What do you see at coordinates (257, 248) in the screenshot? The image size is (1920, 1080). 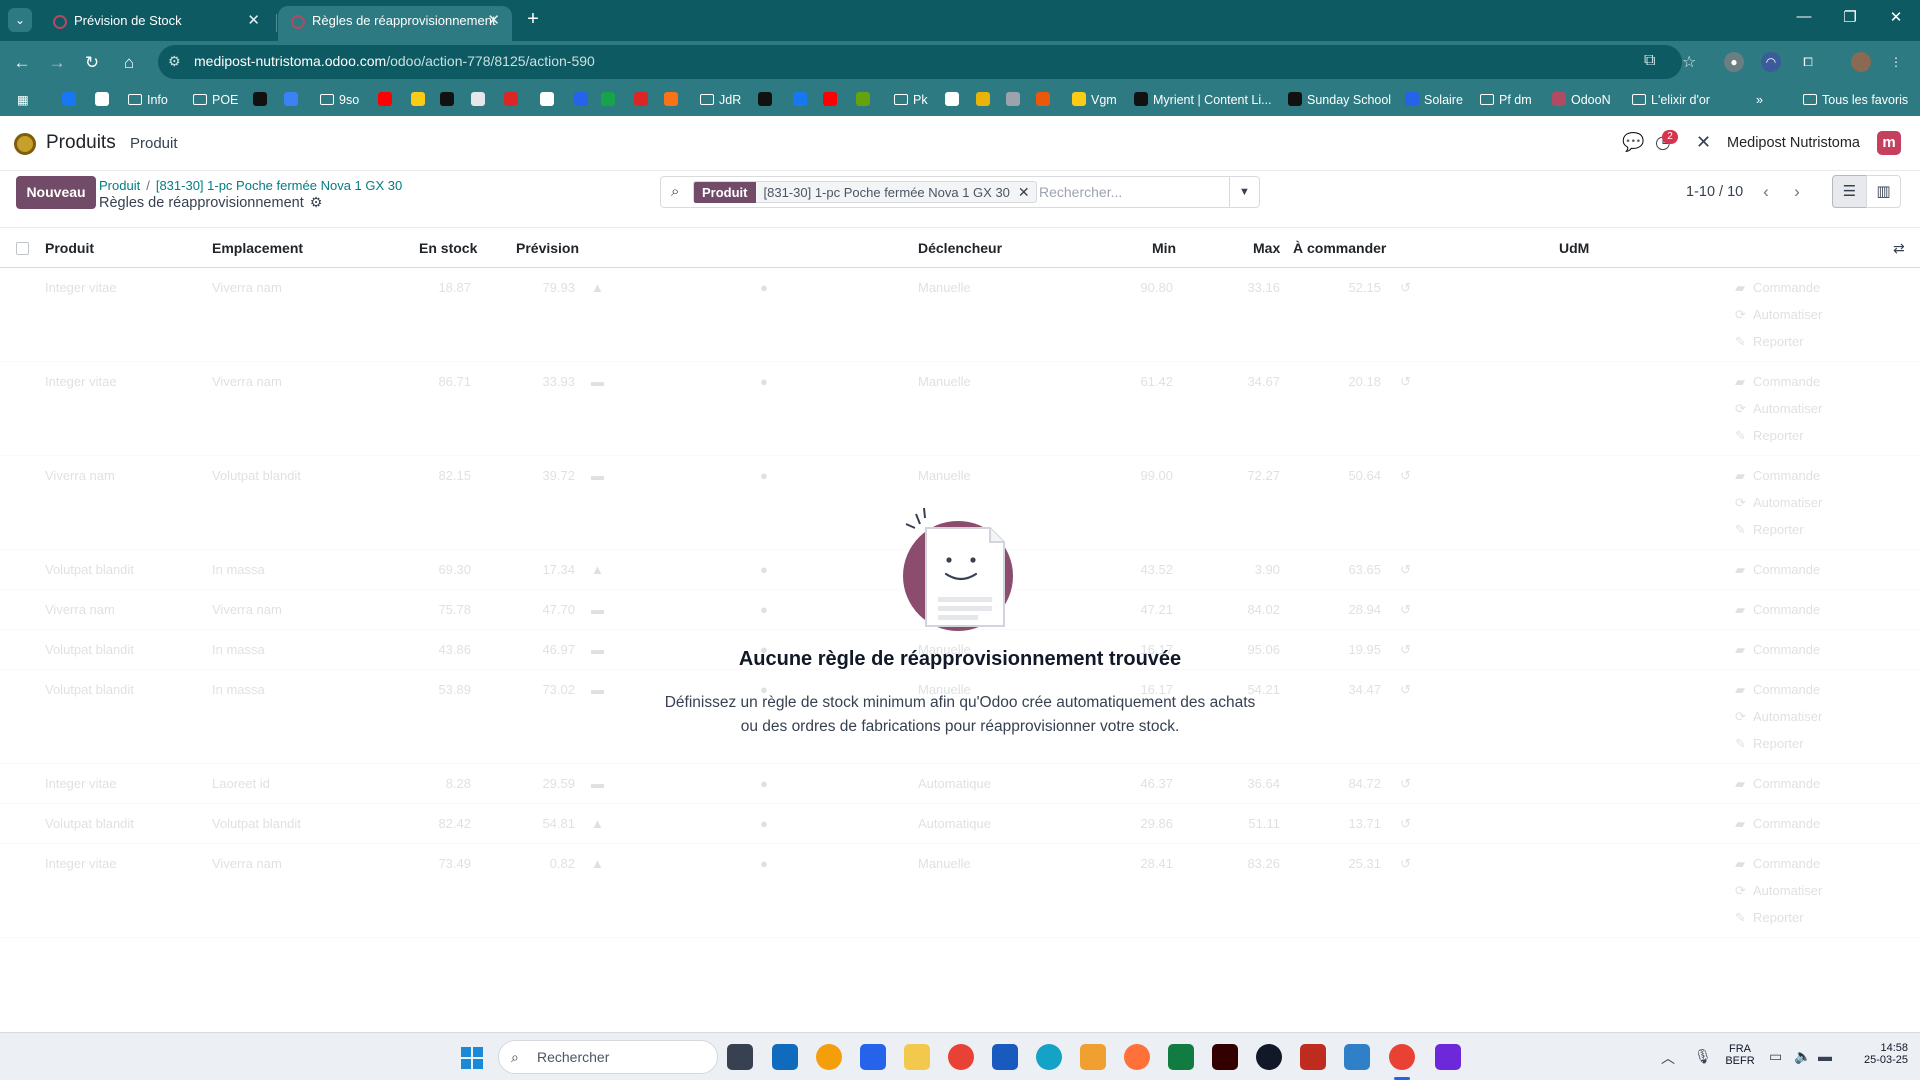 I see `column-header: Emplacement` at bounding box center [257, 248].